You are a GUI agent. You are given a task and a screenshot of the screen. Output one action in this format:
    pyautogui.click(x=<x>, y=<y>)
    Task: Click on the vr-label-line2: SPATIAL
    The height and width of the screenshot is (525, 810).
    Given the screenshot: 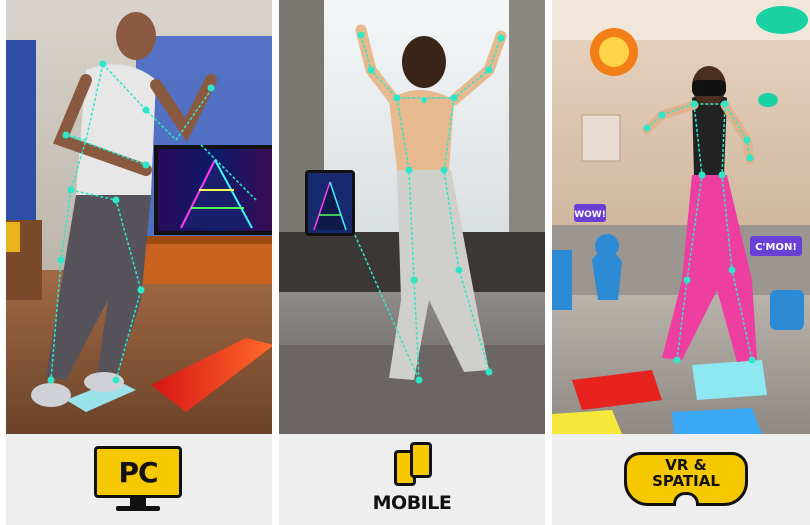 What is the action you would take?
    pyautogui.click(x=686, y=481)
    